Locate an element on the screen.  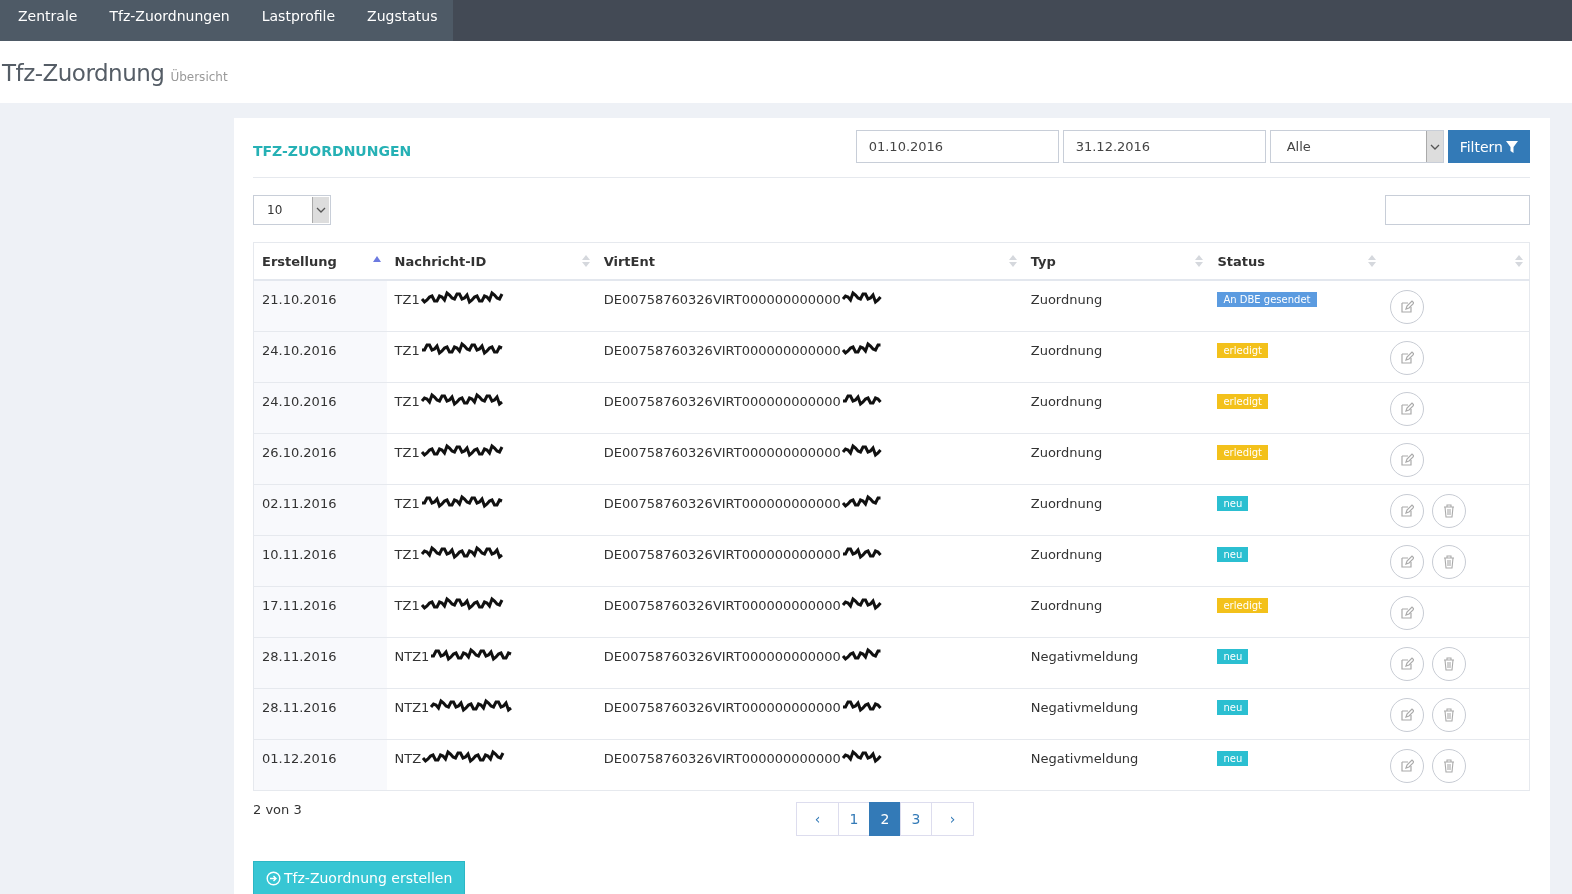
arrow-circle-icon is located at coordinates (273, 878).